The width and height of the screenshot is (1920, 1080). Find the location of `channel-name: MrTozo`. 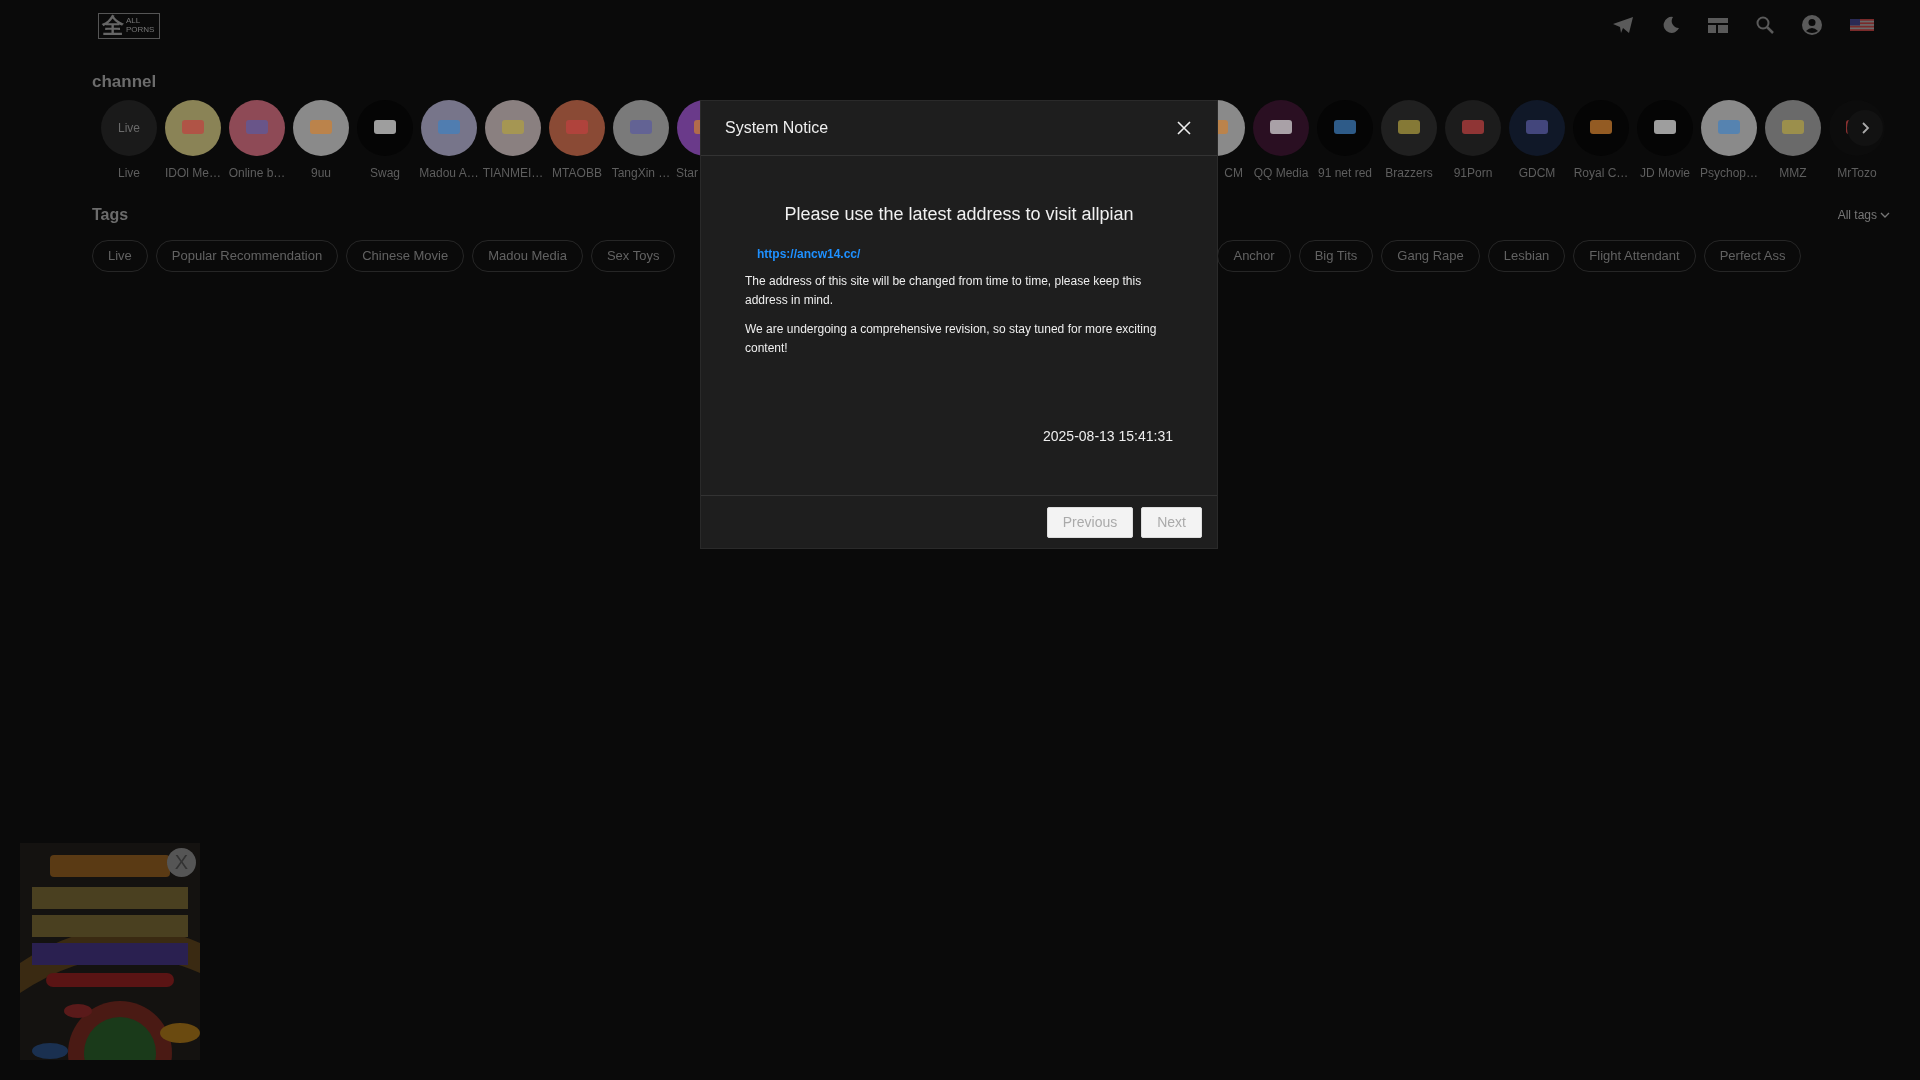

channel-name: MrTozo is located at coordinates (1857, 173).